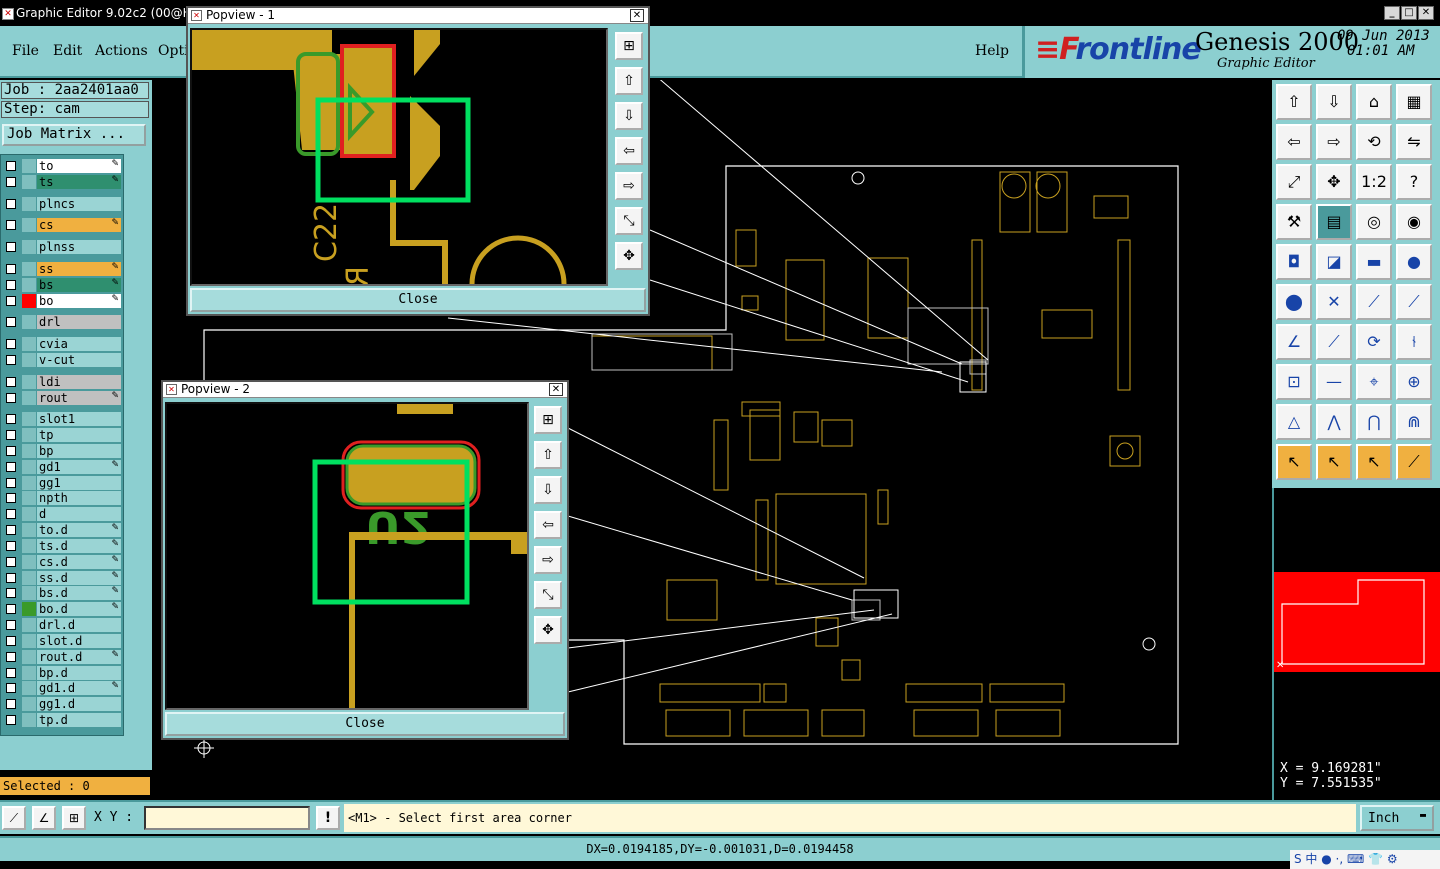  Describe the element at coordinates (74, 818) in the screenshot. I see `grid-snap-icon: ⊞` at that location.